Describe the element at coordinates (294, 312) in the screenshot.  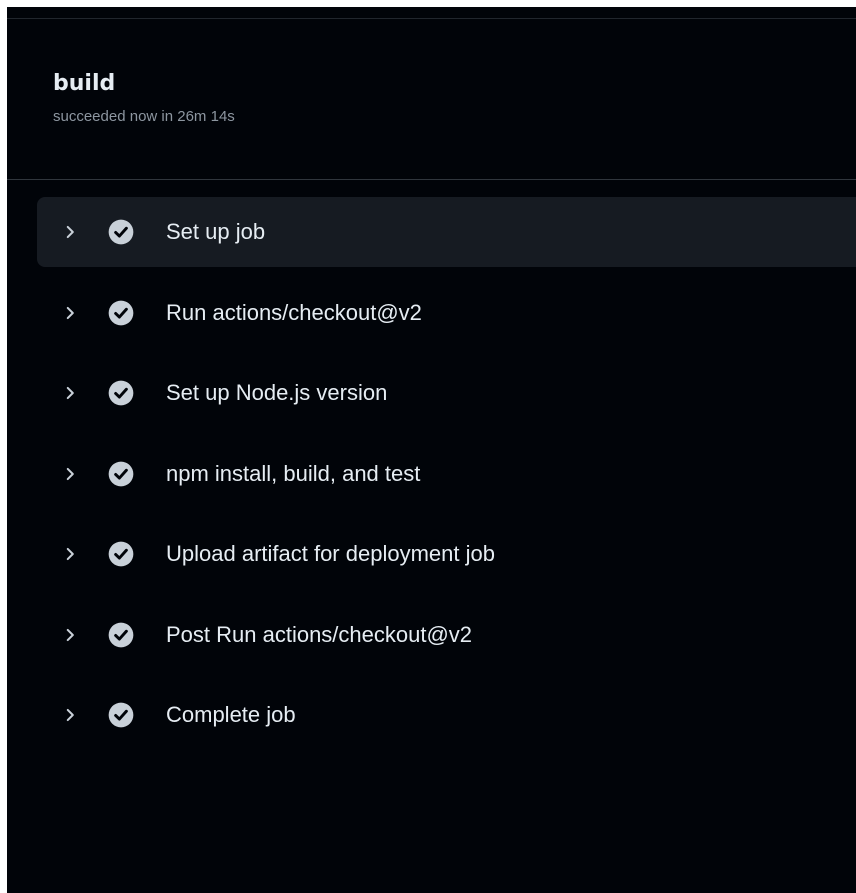
I see `step-label: Run actions/checkout@v2` at that location.